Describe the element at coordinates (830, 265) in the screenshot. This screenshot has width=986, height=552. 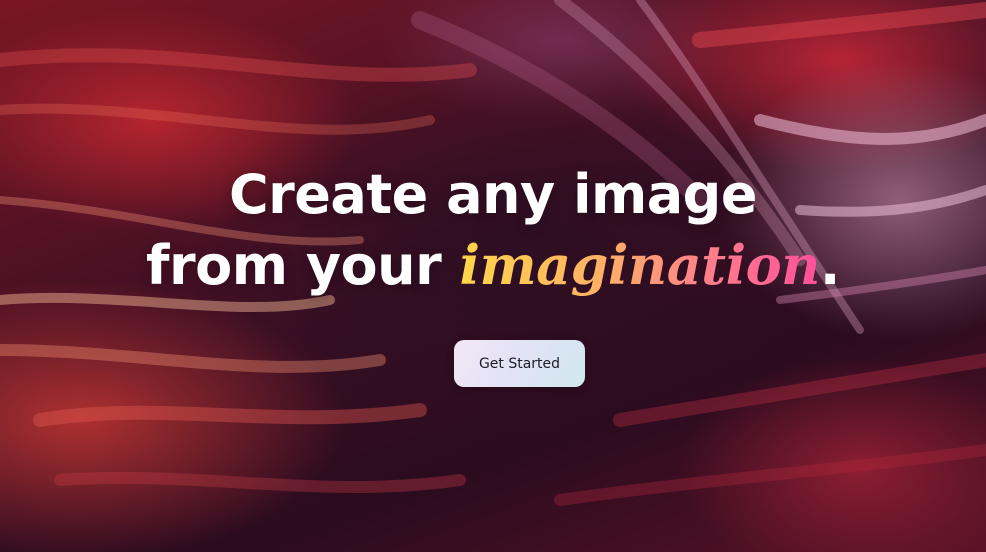
I see `headline-period: .` at that location.